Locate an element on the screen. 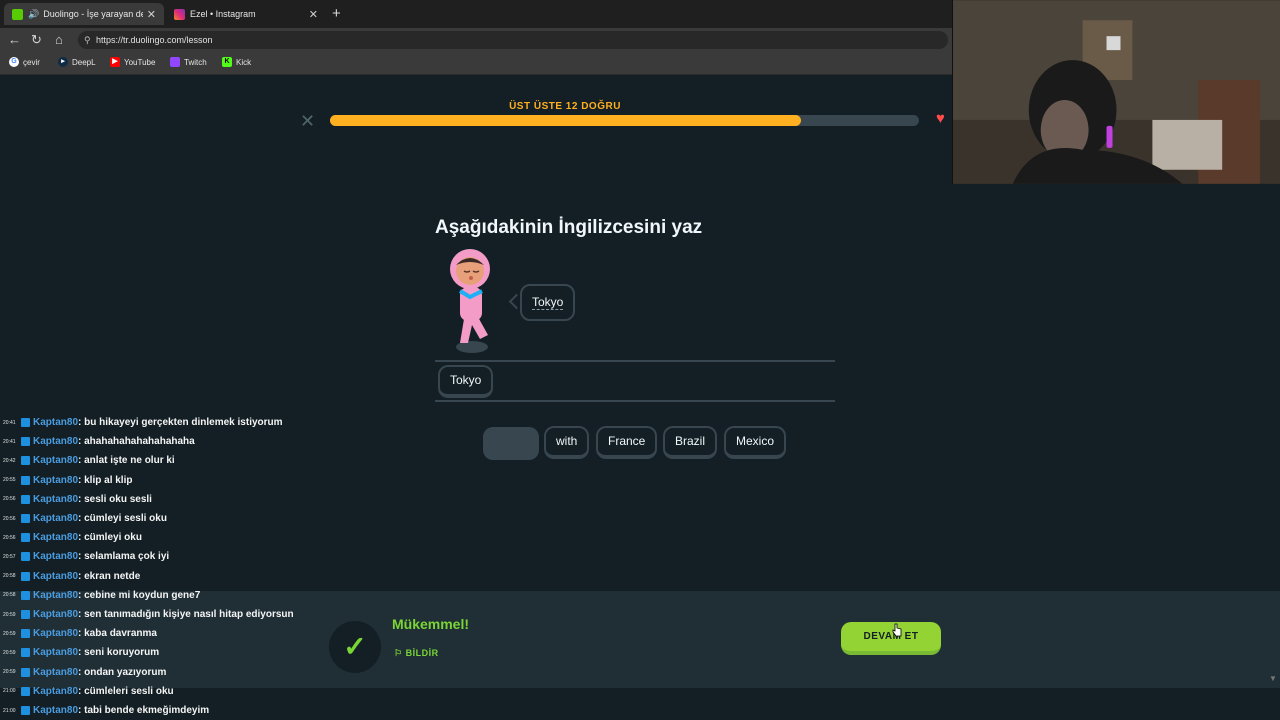  bookmark-youtube: ▶ YouTube is located at coordinates (132, 62).